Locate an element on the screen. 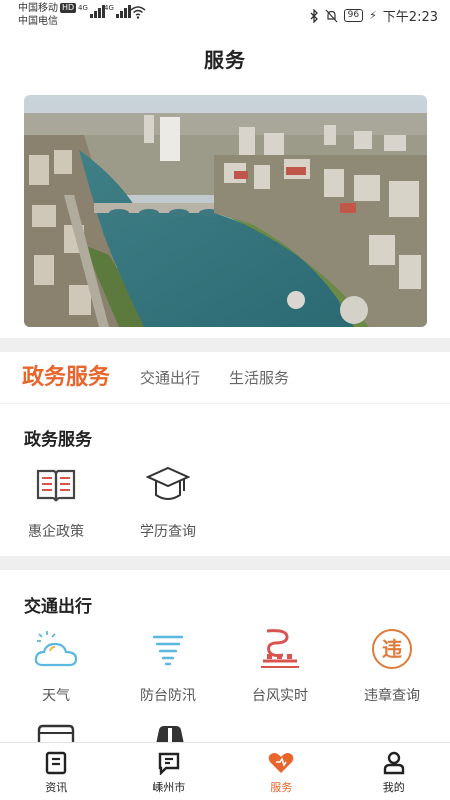 The height and width of the screenshot is (800, 450). grid-item-flood: 防台防汛 is located at coordinates (168, 666).